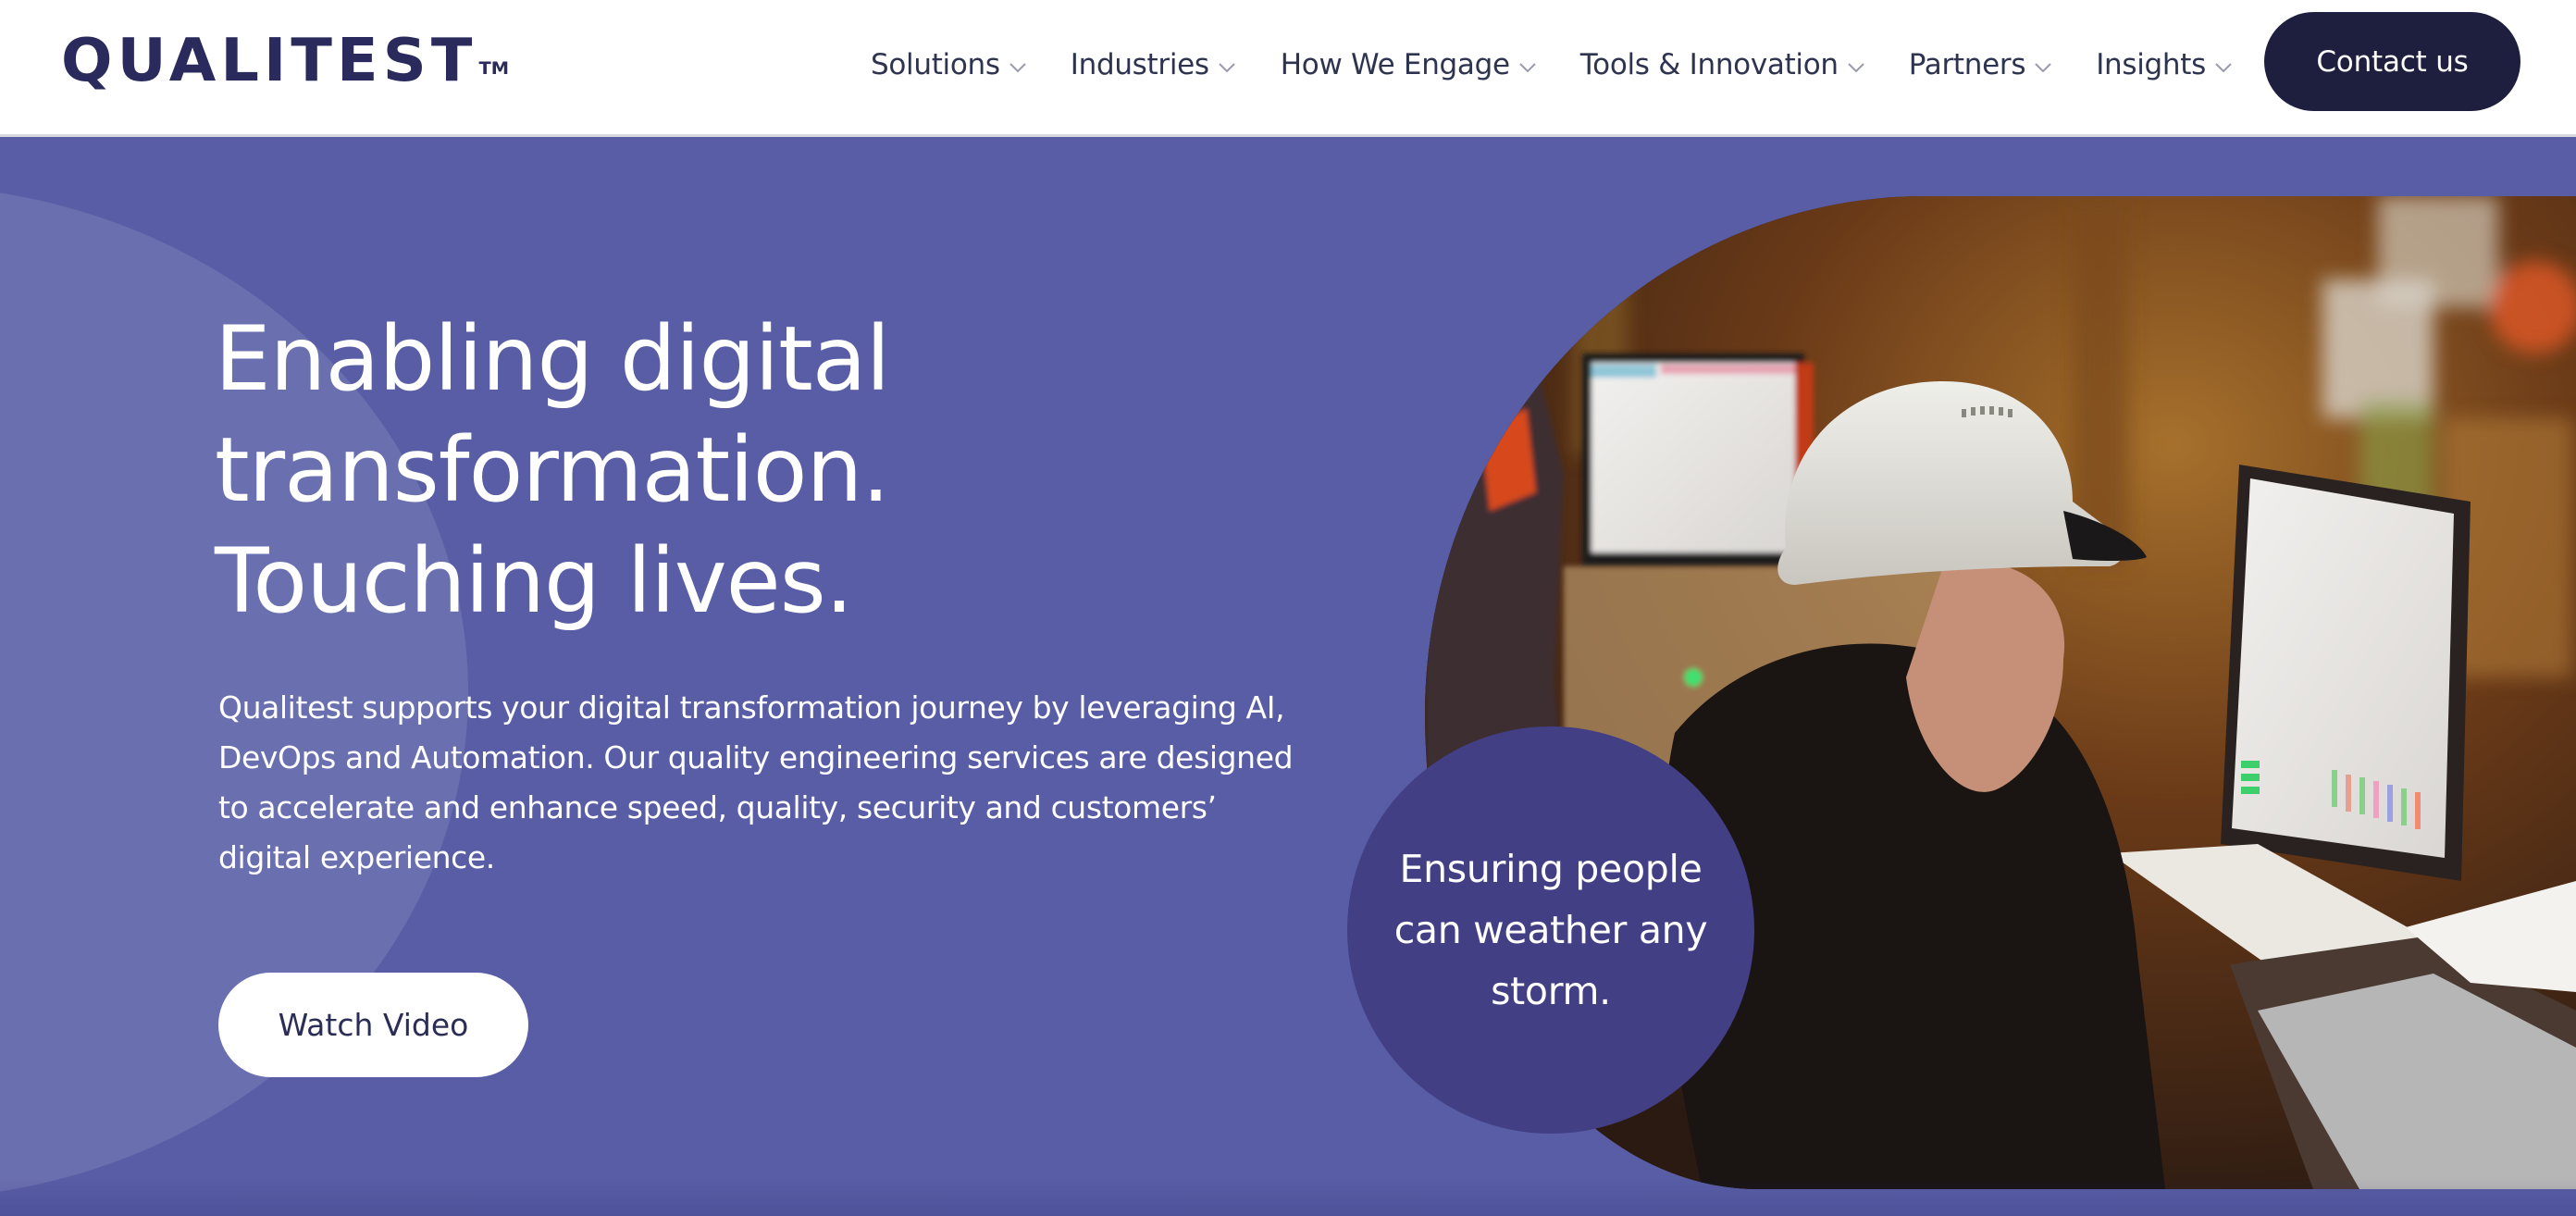 Image resolution: width=2576 pixels, height=1216 pixels. Describe the element at coordinates (1395, 64) in the screenshot. I see `nav-item-label: How We Engage` at that location.